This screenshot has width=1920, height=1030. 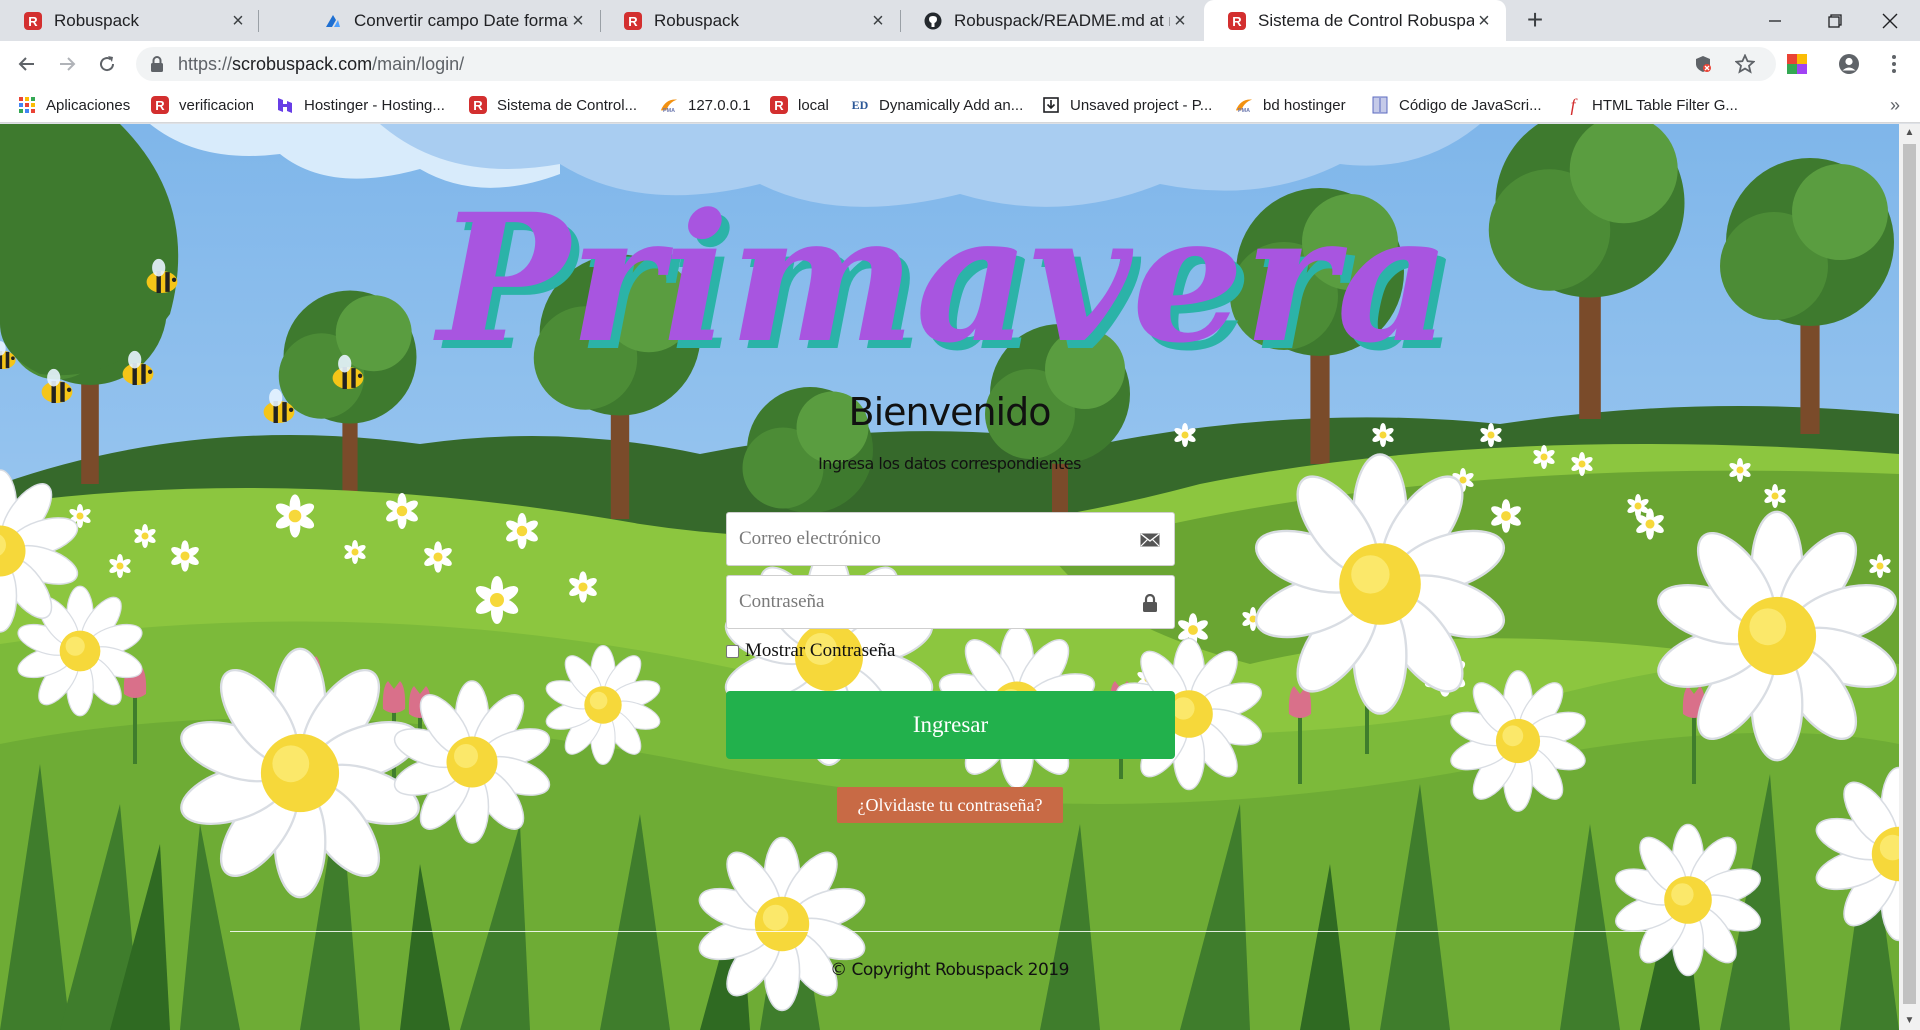 What do you see at coordinates (1573, 104) in the screenshot?
I see `script-f-icon: f` at bounding box center [1573, 104].